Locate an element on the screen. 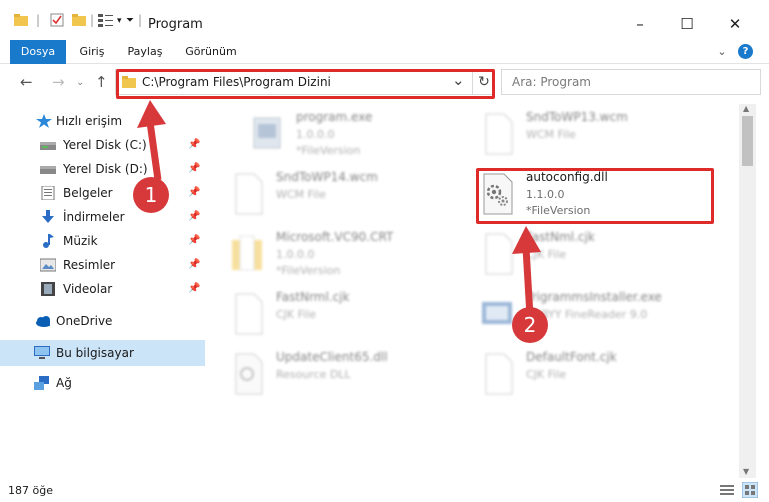 This screenshot has height=502, width=769. callout-step-1: 1 is located at coordinates (151, 195).